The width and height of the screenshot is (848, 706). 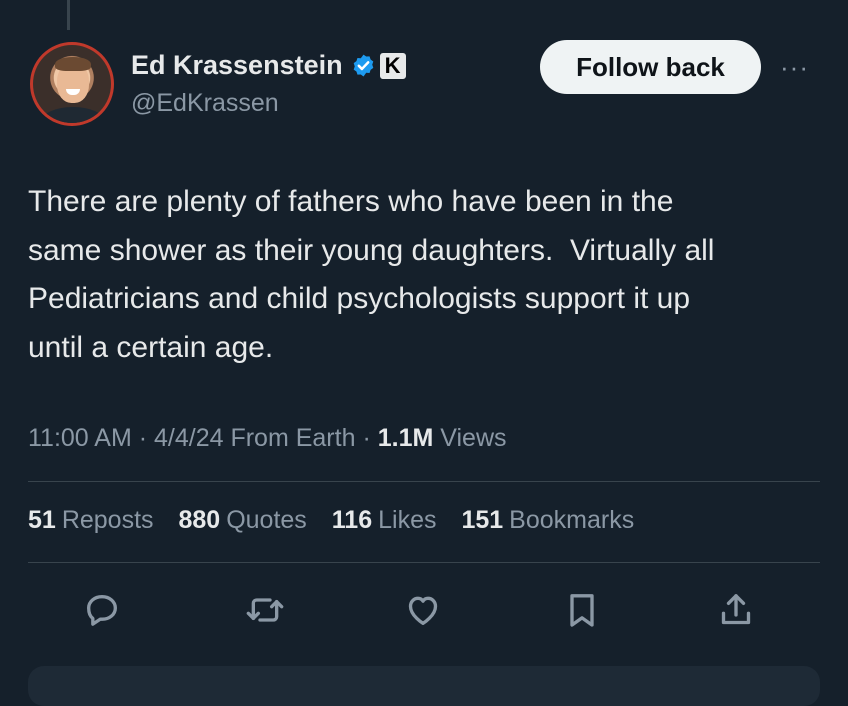 I want to click on bookmarks-stat: 151 Bookmarks, so click(x=547, y=520).